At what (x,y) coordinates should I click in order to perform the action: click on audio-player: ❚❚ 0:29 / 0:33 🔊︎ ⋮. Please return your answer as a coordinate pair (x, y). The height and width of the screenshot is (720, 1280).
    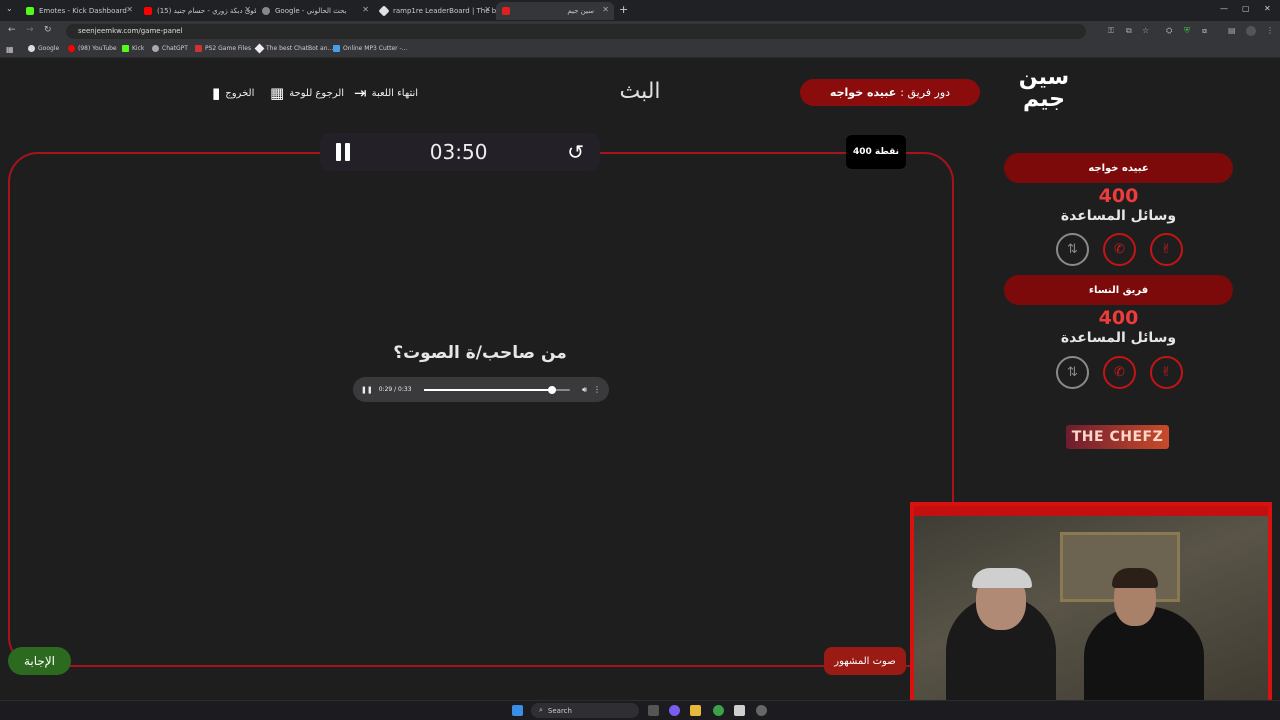
    Looking at the image, I should click on (481, 389).